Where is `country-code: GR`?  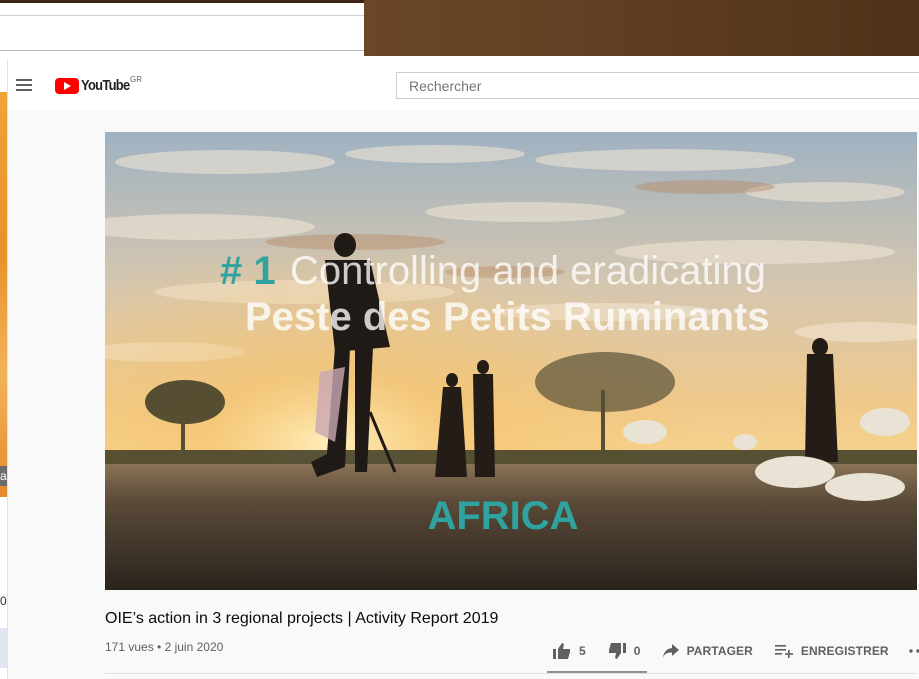 country-code: GR is located at coordinates (136, 79).